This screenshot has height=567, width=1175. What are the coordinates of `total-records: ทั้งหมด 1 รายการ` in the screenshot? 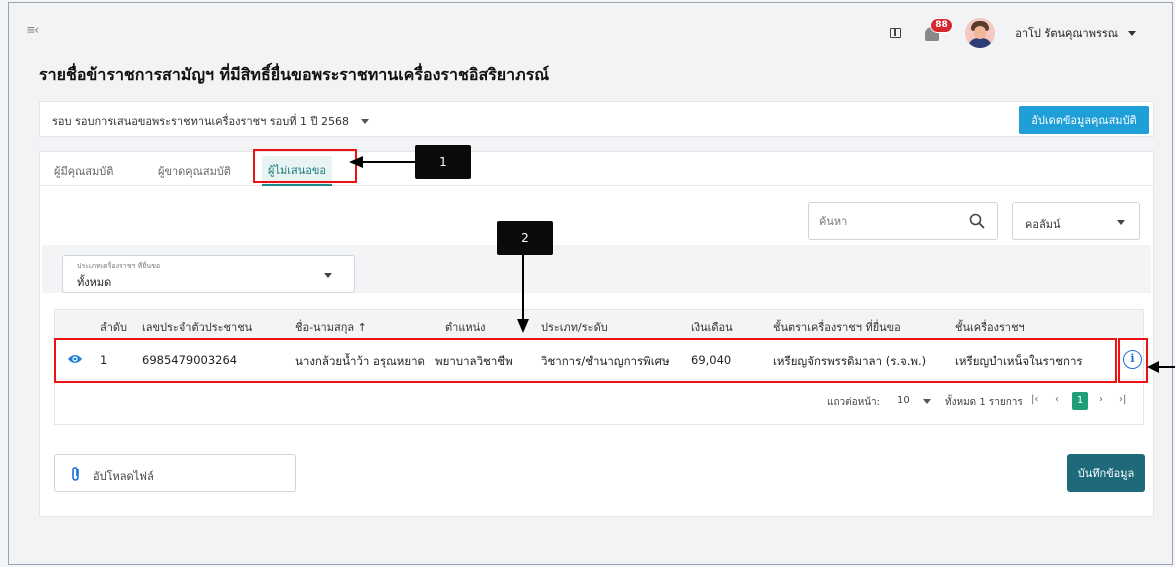 It's located at (984, 402).